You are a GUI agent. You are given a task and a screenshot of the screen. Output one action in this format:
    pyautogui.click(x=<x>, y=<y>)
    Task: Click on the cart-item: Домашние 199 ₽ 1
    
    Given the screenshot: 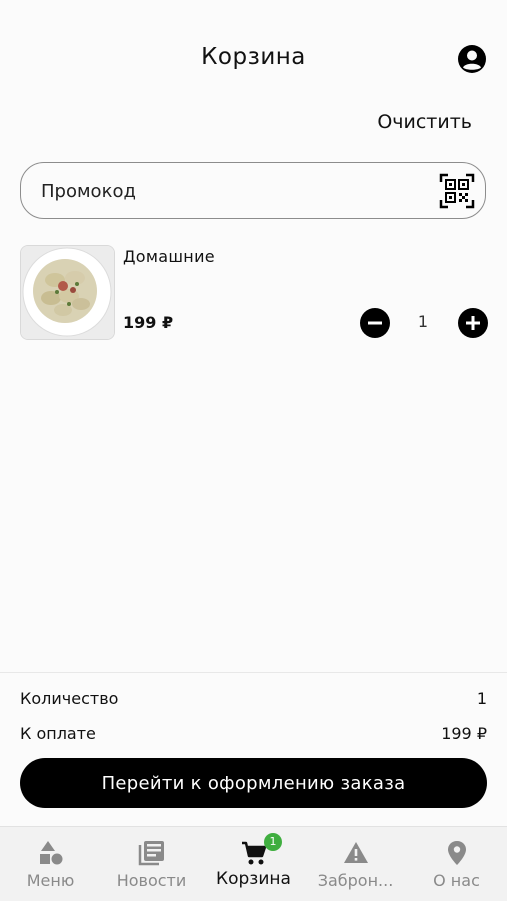 What is the action you would take?
    pyautogui.click(x=254, y=292)
    